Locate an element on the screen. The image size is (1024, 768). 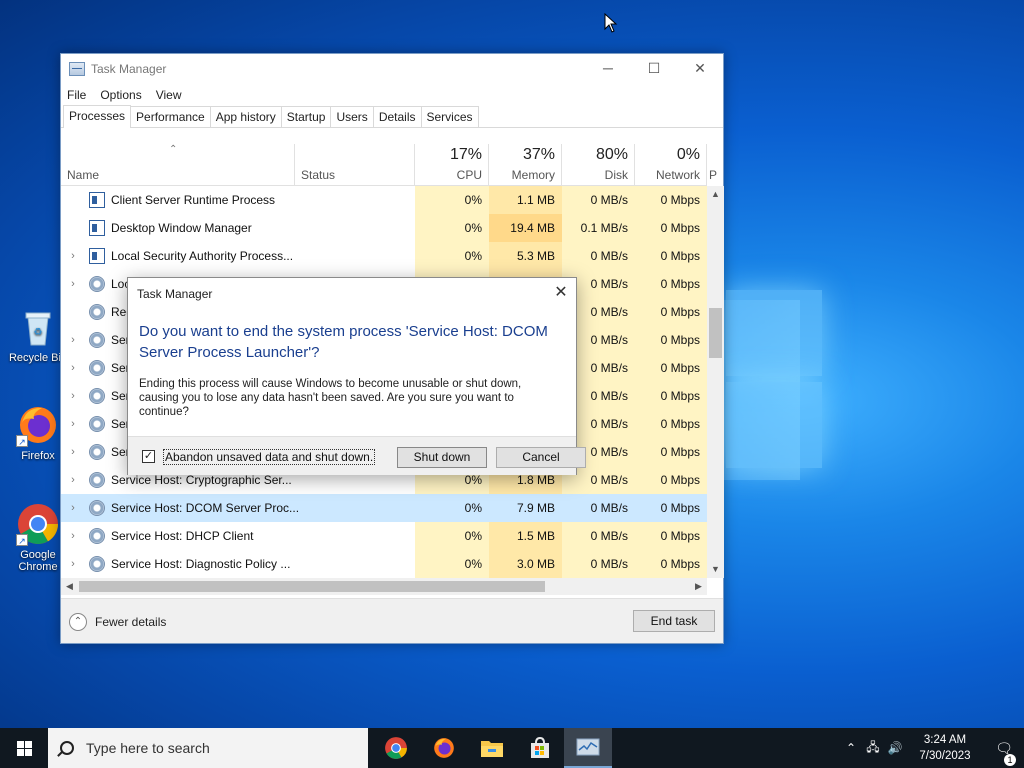
memory-value: 1.5 MB is located at coordinates (525, 536).